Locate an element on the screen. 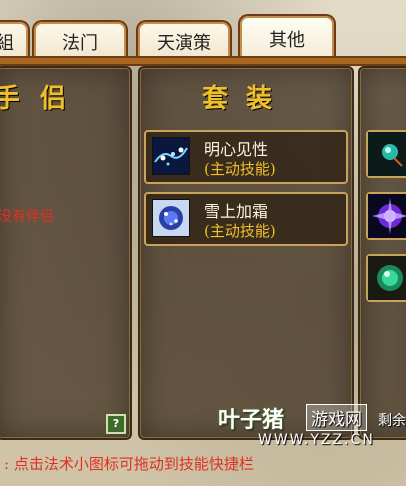  side-text: 剩余 is located at coordinates (392, 421).